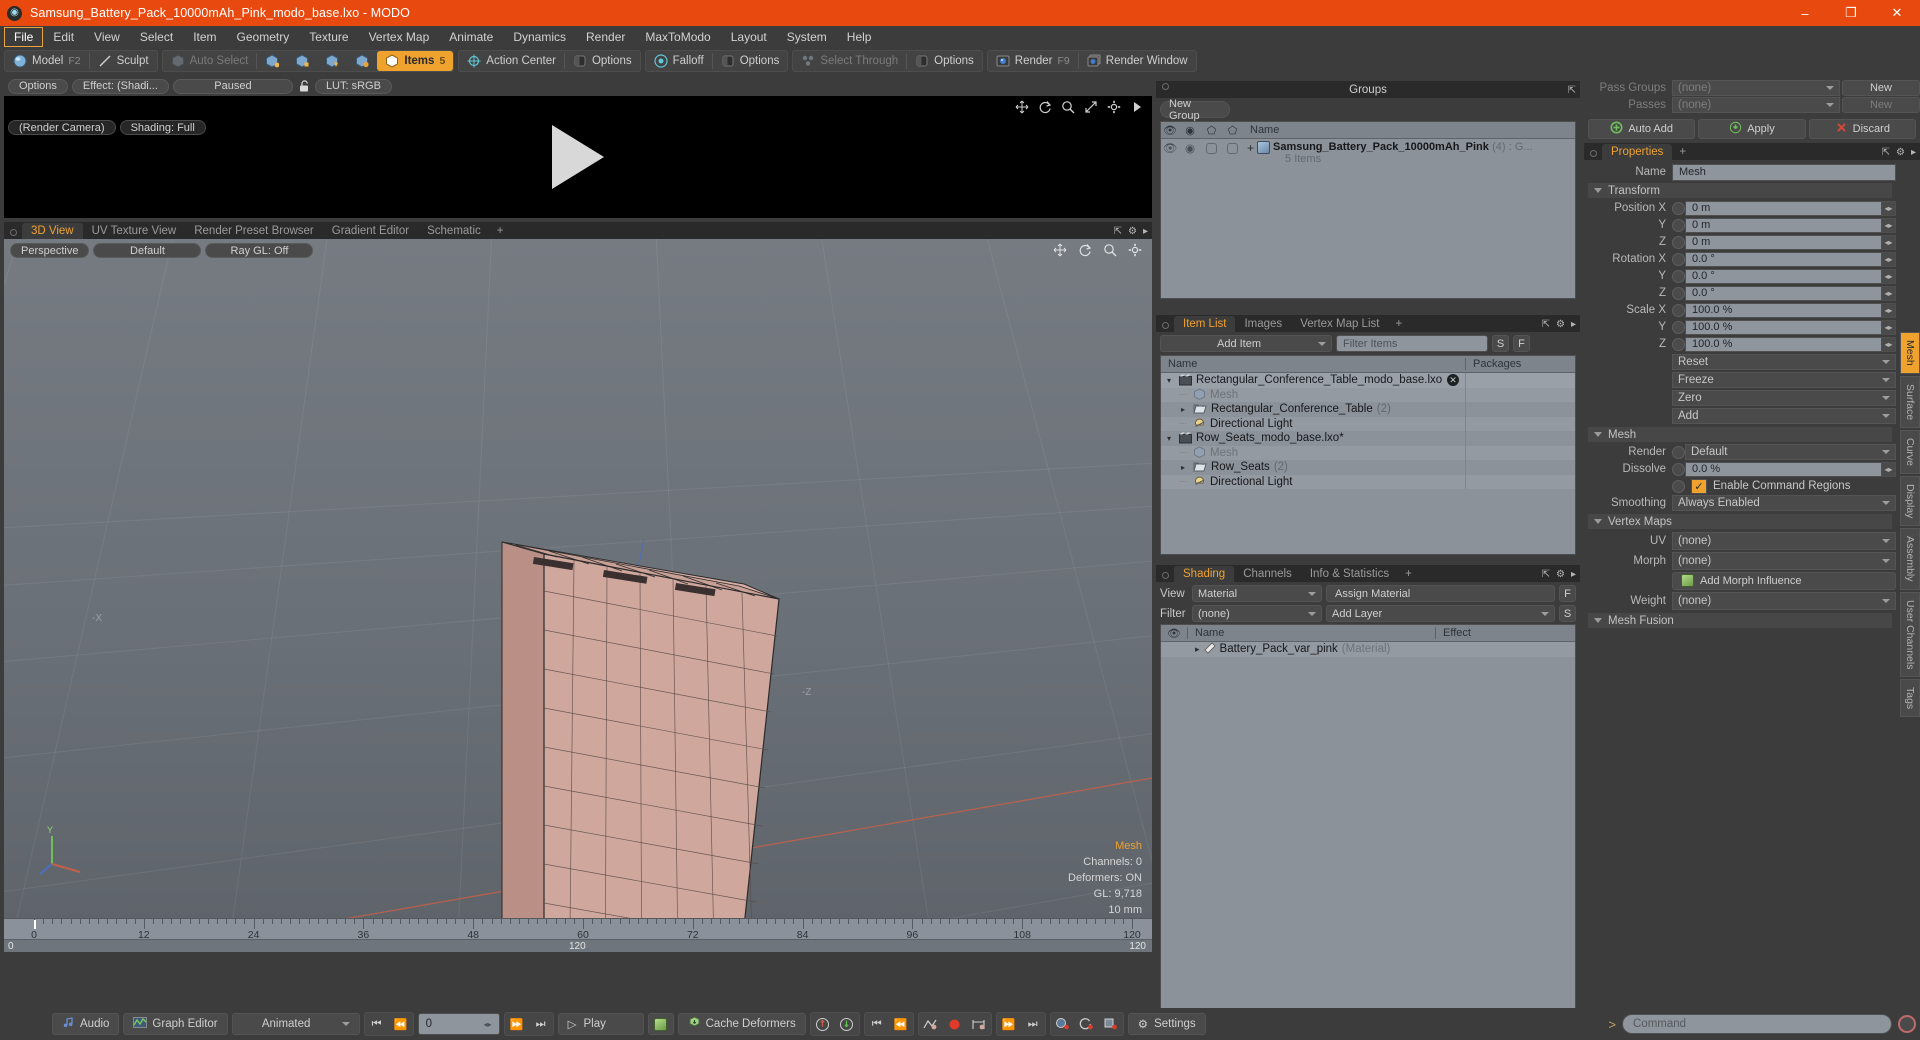 The height and width of the screenshot is (1040, 1920). Describe the element at coordinates (807, 37) in the screenshot. I see `menu-item-system: System` at that location.